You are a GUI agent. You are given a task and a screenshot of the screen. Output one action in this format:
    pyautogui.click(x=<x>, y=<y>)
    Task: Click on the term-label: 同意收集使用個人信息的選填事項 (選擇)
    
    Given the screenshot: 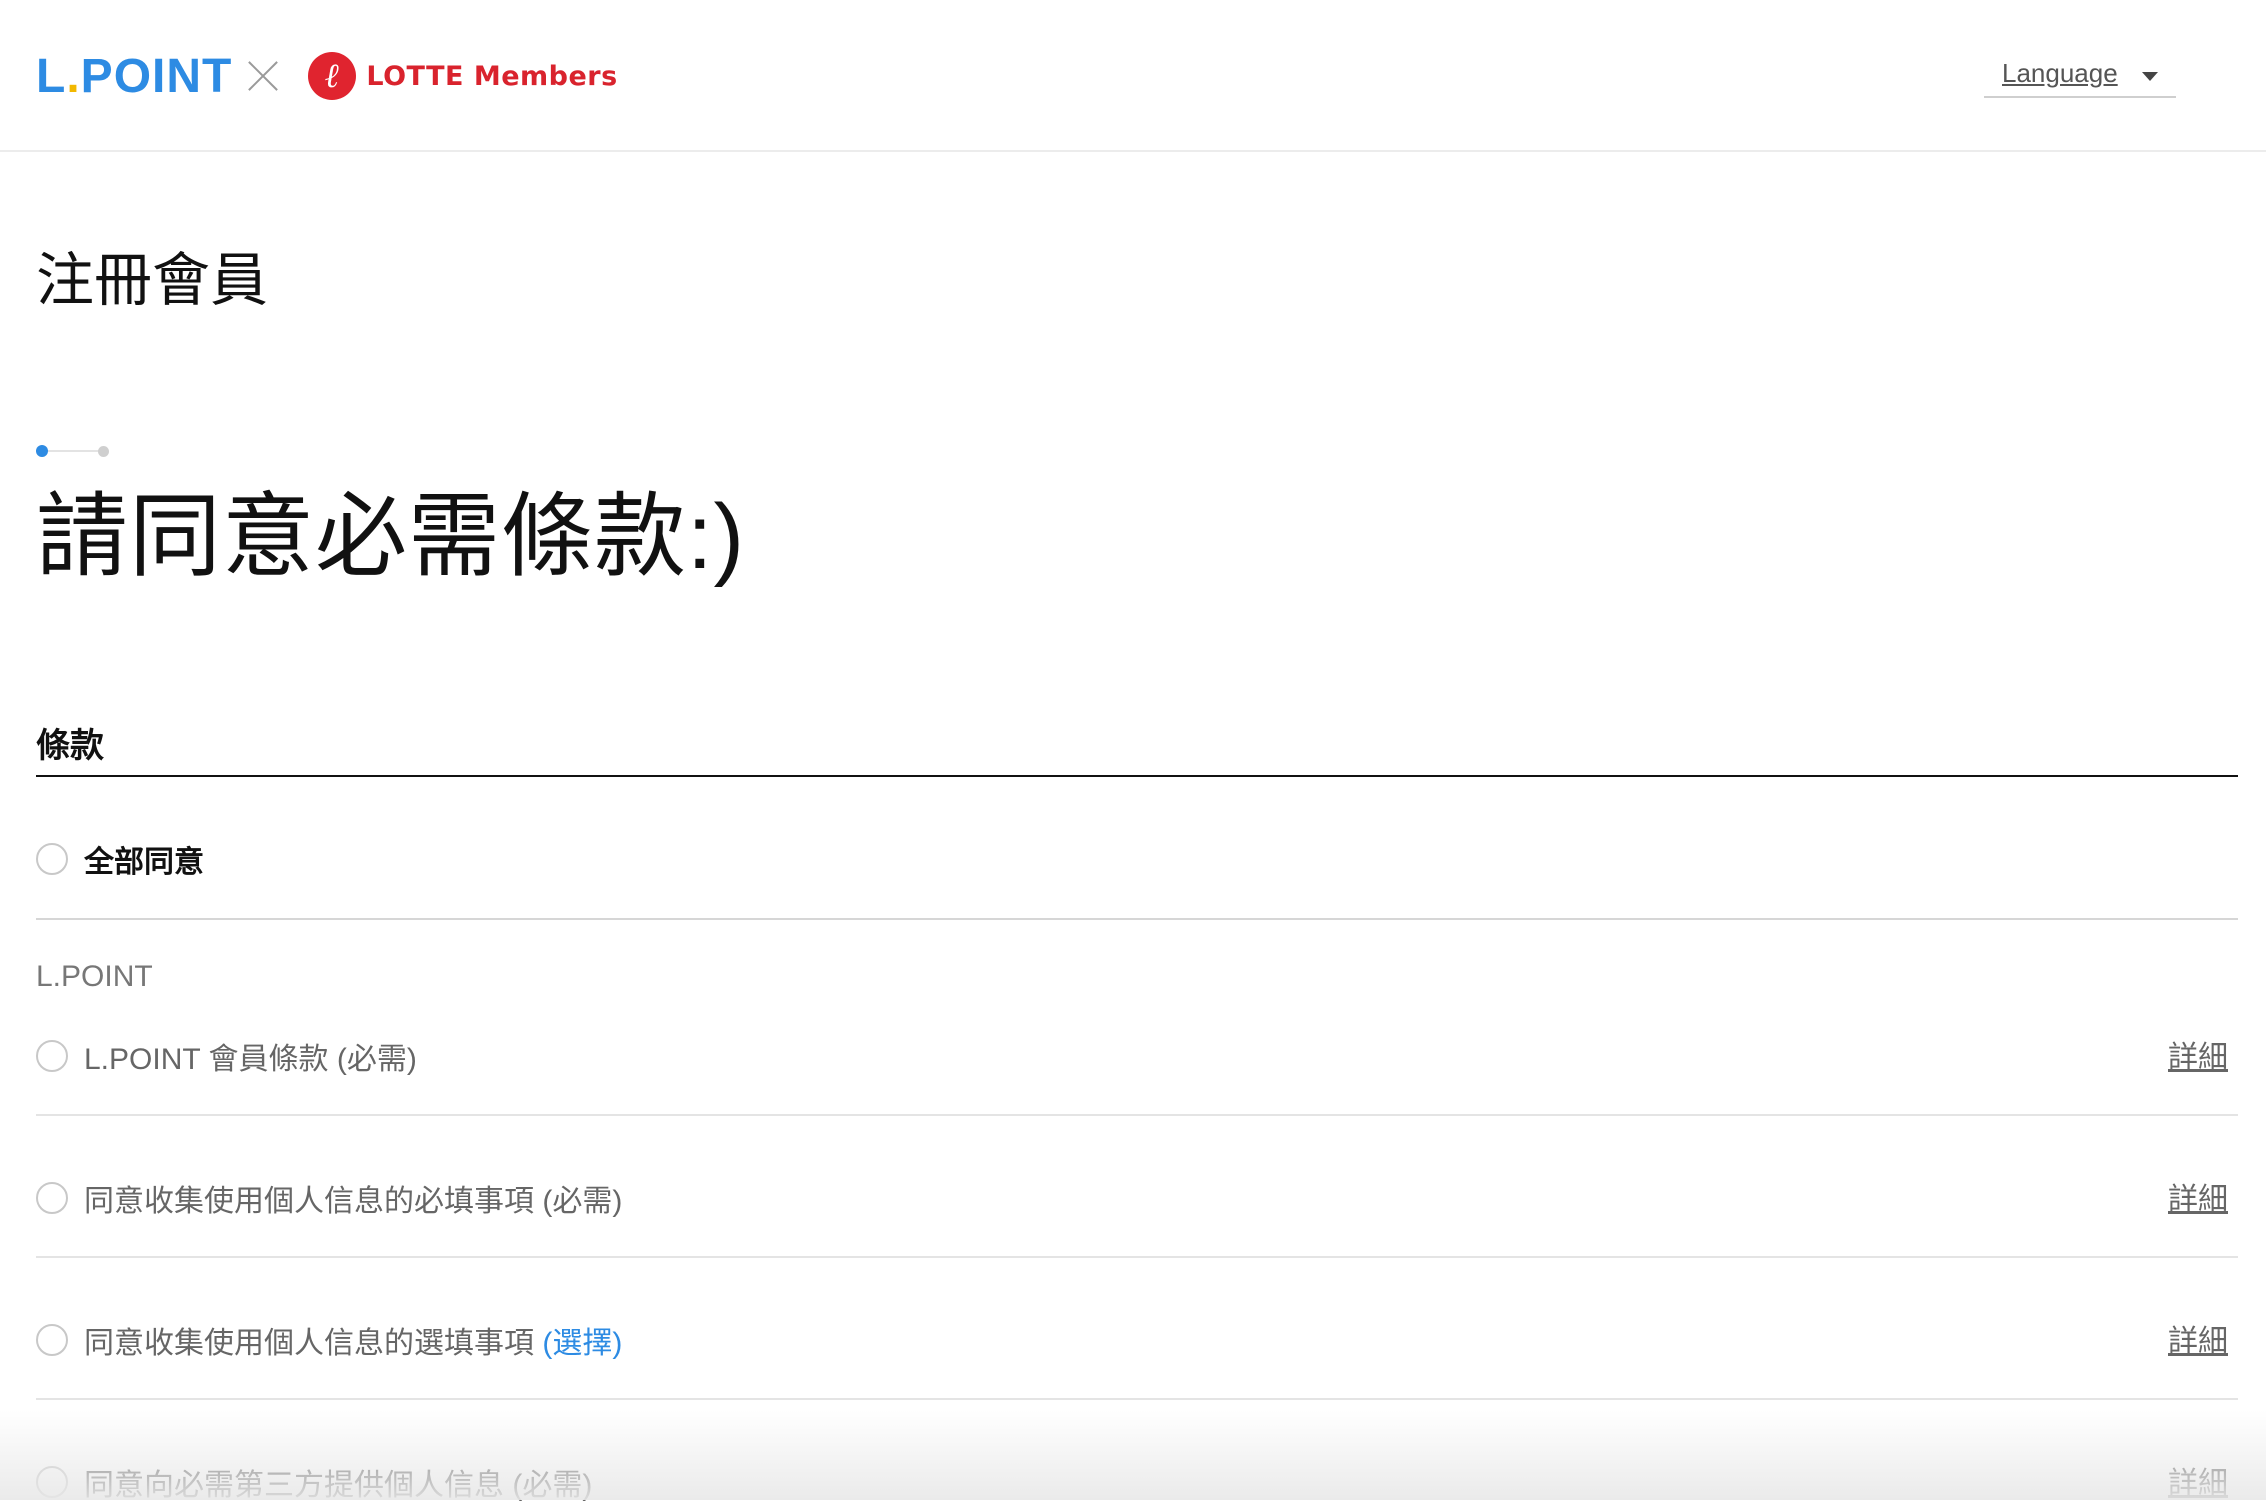 What is the action you would take?
    pyautogui.click(x=353, y=1340)
    